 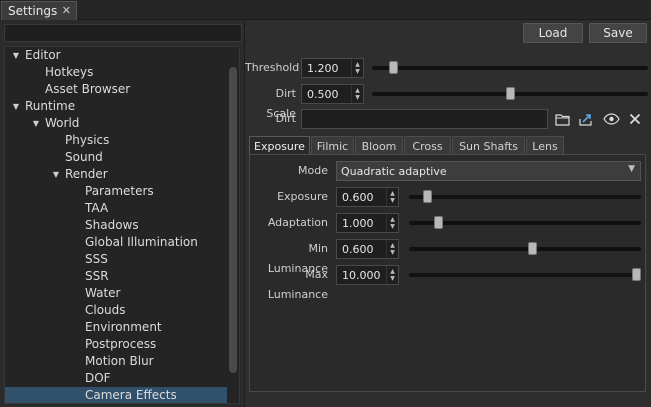 I want to click on tree-item: Hotkeys, so click(x=116, y=72).